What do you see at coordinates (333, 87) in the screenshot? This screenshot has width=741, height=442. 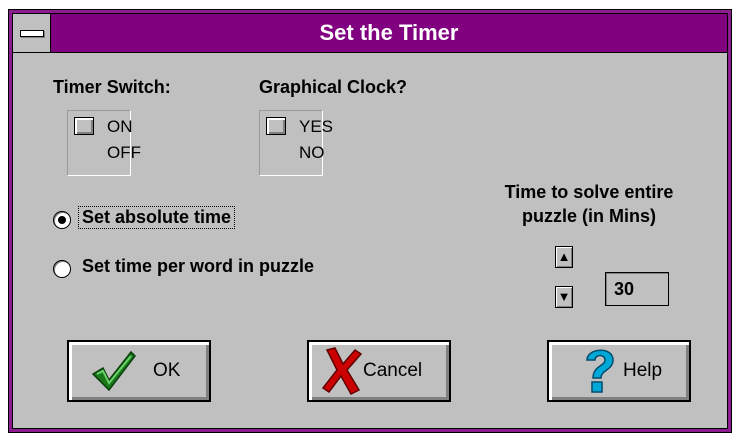 I see `graphical-clock-label: Graphical Clock?` at bounding box center [333, 87].